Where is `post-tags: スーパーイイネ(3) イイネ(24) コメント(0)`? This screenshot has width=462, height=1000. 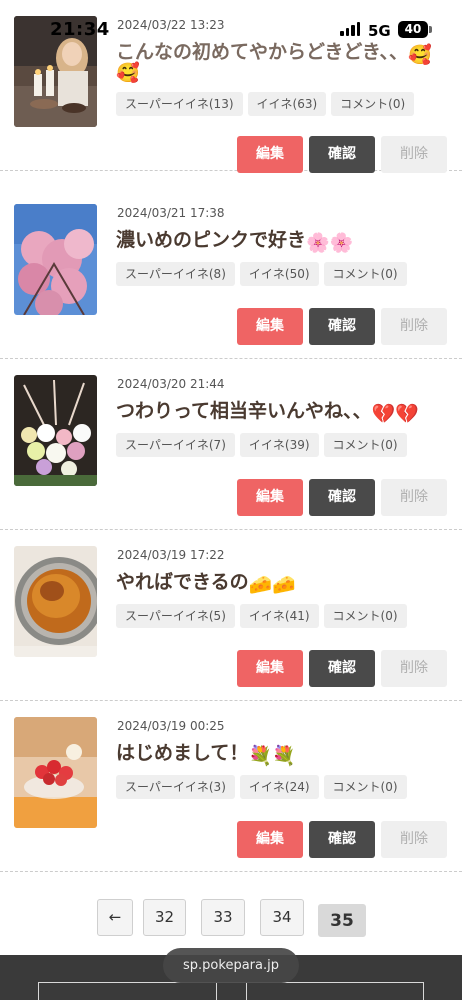 post-tags: スーパーイイネ(3) イイネ(24) コメント(0) is located at coordinates (261, 787).